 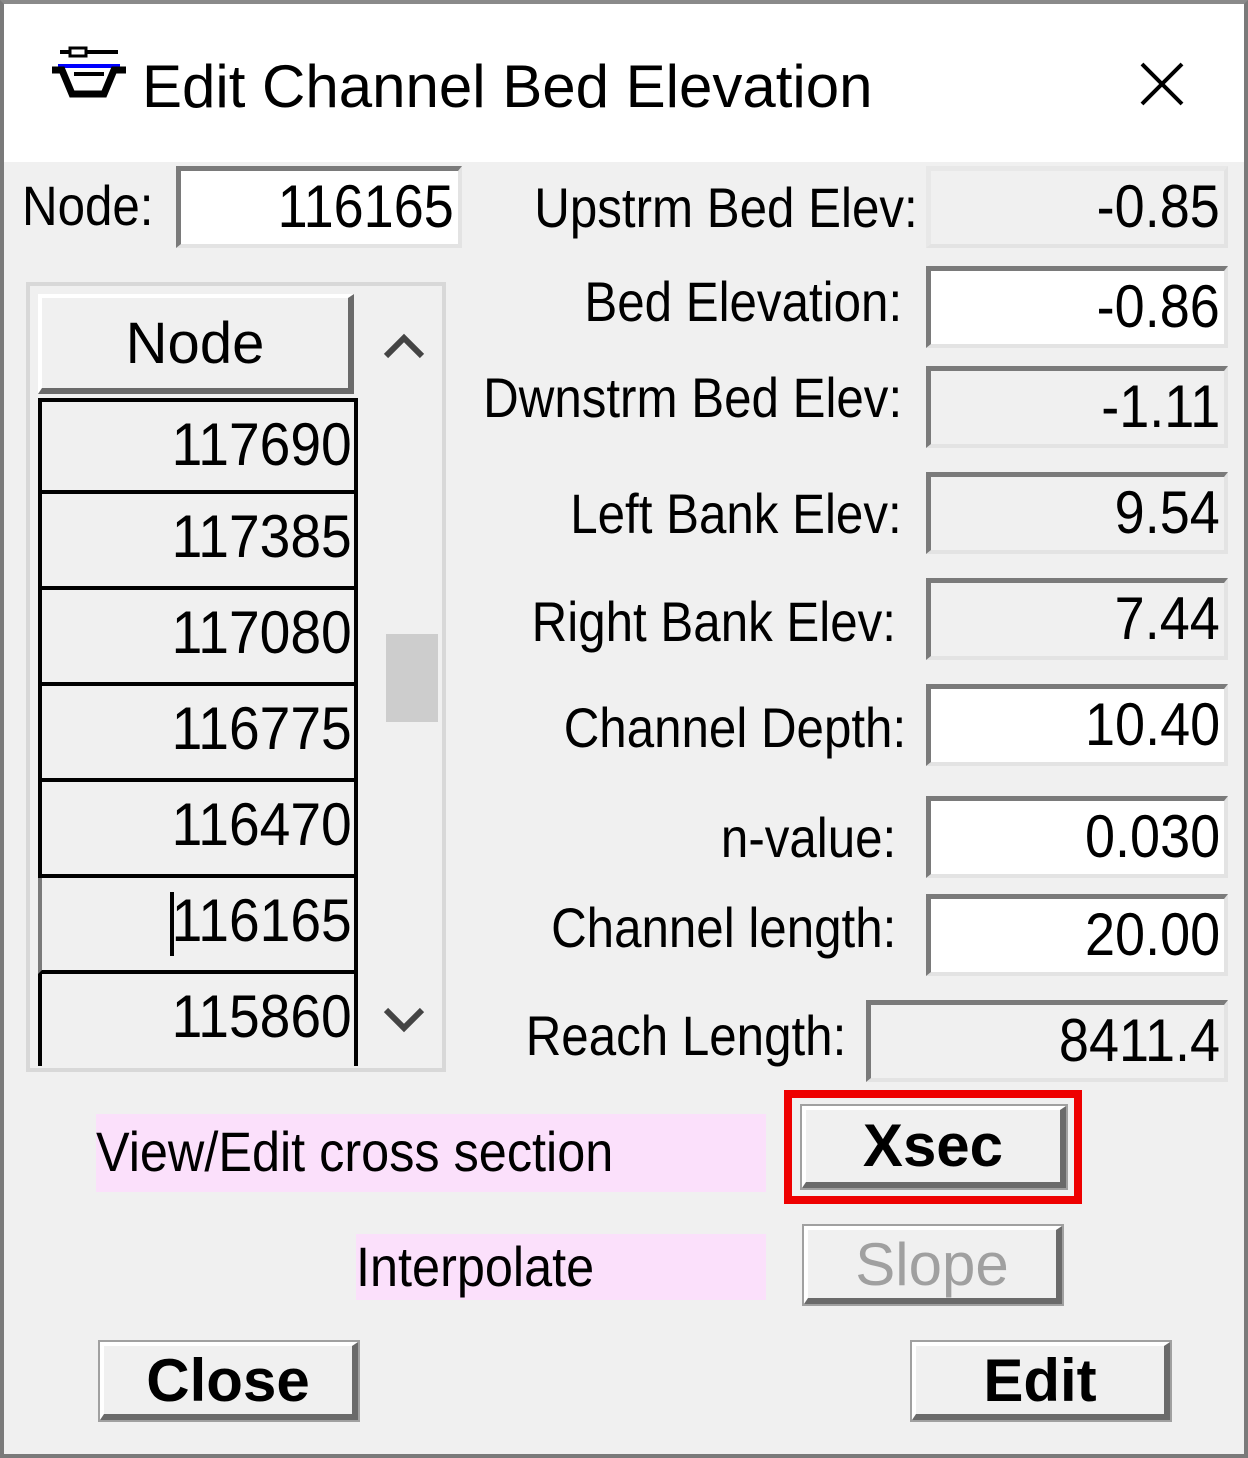 What do you see at coordinates (198, 542) in the screenshot?
I see `table-row: 117385` at bounding box center [198, 542].